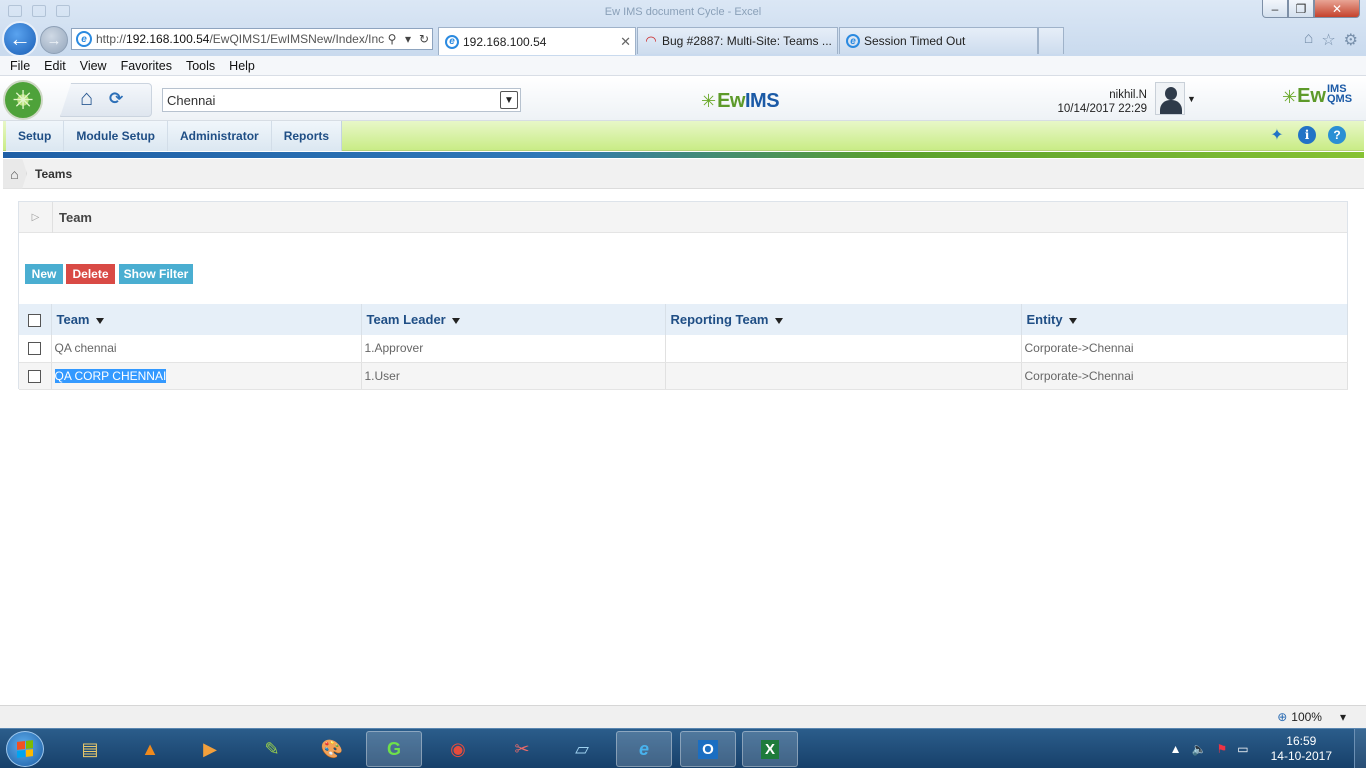 Image resolution: width=1366 pixels, height=768 pixels. What do you see at coordinates (582, 749) in the screenshot?
I see `notepad-icon: ▱` at bounding box center [582, 749].